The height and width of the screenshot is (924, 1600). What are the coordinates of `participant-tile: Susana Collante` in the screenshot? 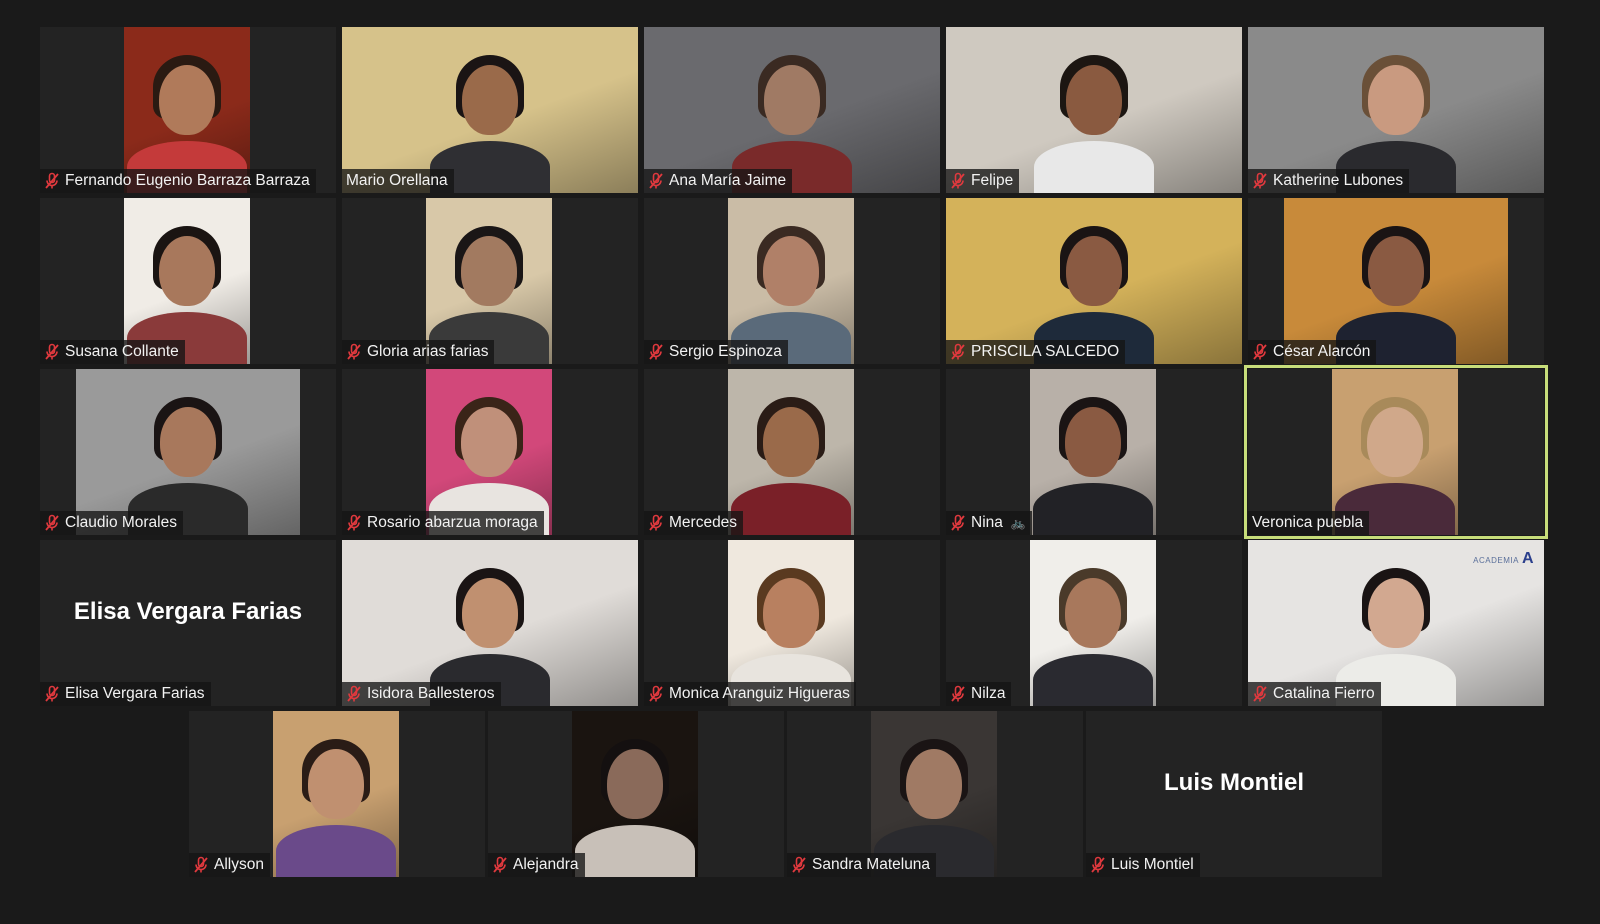 It's located at (188, 281).